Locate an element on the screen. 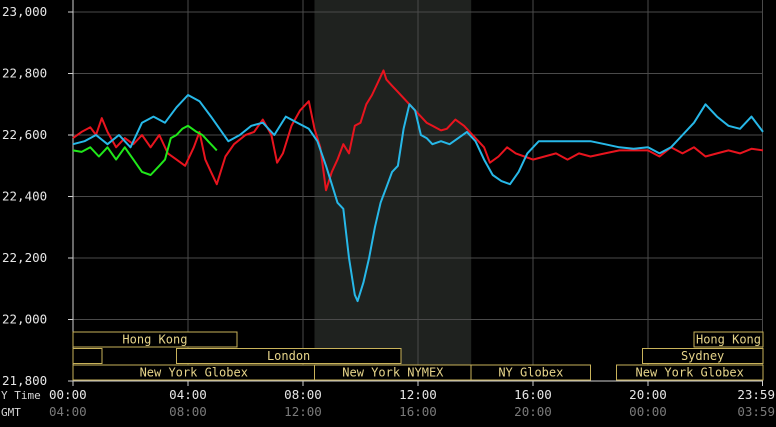 The image size is (776, 427). session-label: London is located at coordinates (288, 356).